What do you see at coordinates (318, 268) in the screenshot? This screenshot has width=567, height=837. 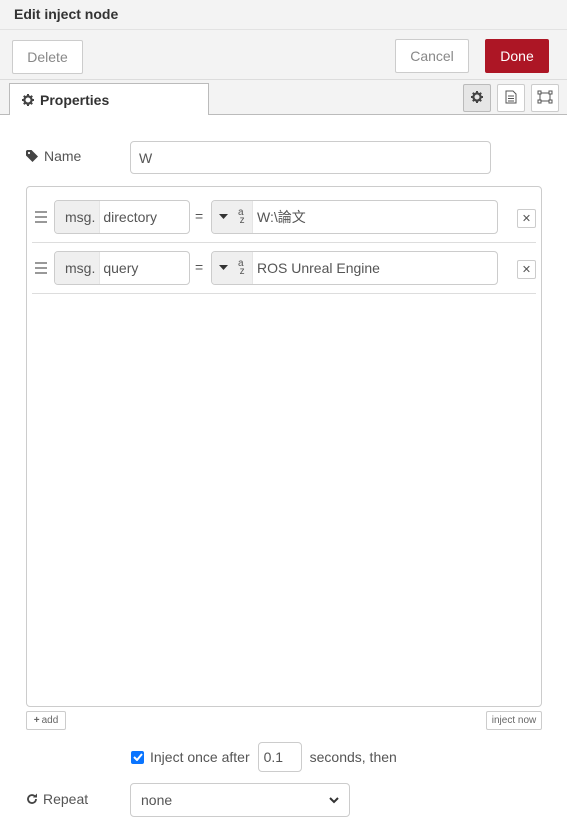 I see `value-text: ROS Unreal Engine` at bounding box center [318, 268].